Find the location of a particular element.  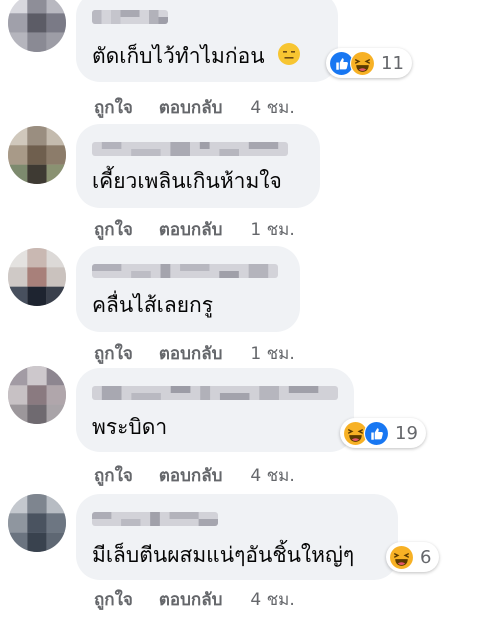

reaction-count: 6 is located at coordinates (426, 557).